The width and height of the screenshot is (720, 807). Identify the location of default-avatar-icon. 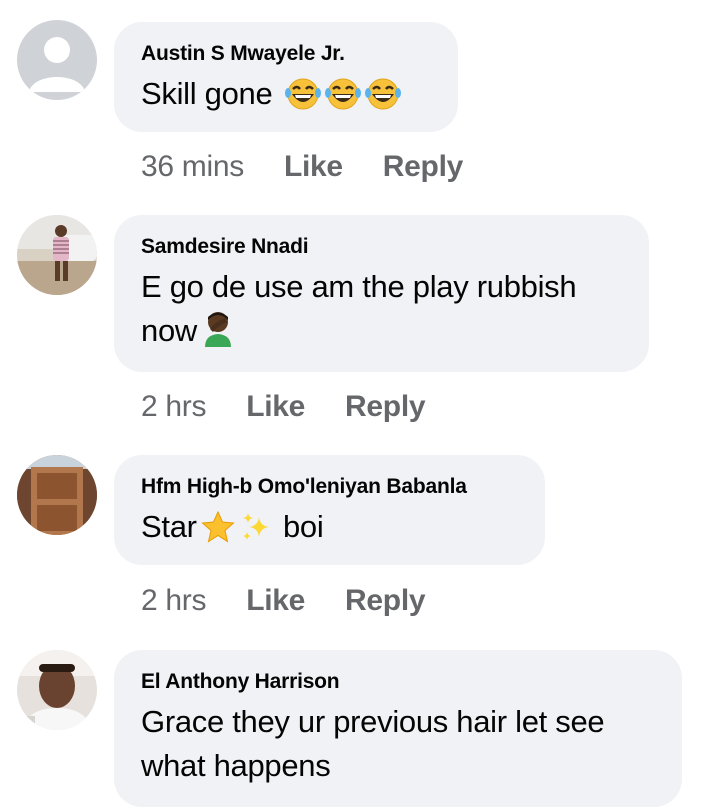
(57, 60).